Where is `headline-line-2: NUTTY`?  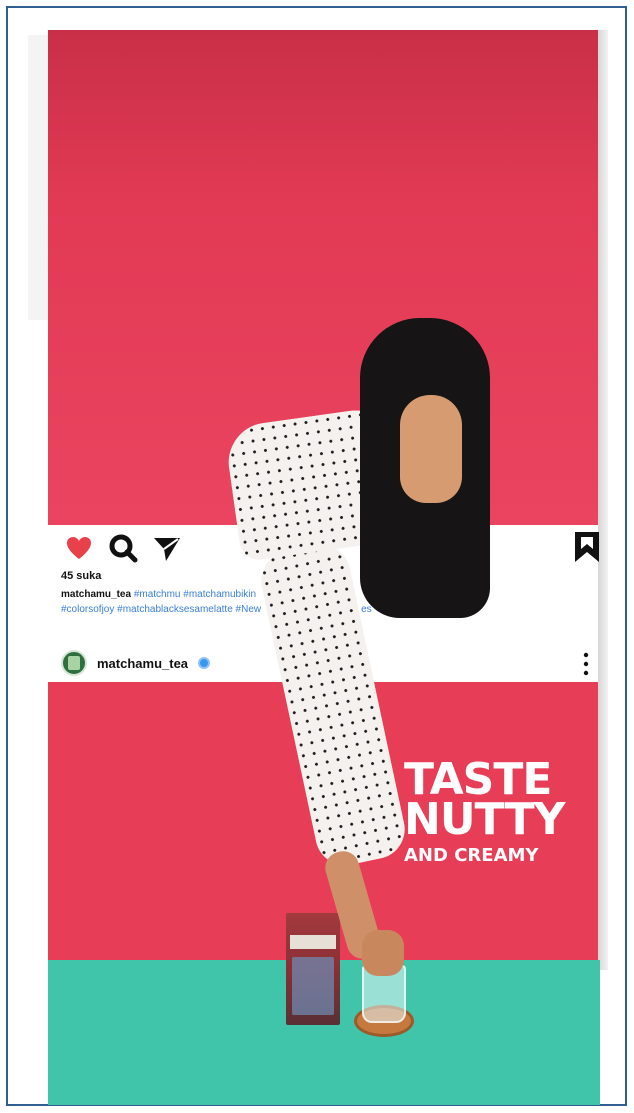
headline-line-2: NUTTY is located at coordinates (484, 819).